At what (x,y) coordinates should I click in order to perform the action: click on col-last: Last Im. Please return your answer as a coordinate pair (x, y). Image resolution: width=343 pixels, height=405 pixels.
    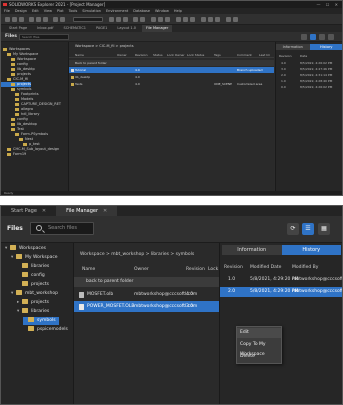
    Looking at the image, I should click on (264, 55).